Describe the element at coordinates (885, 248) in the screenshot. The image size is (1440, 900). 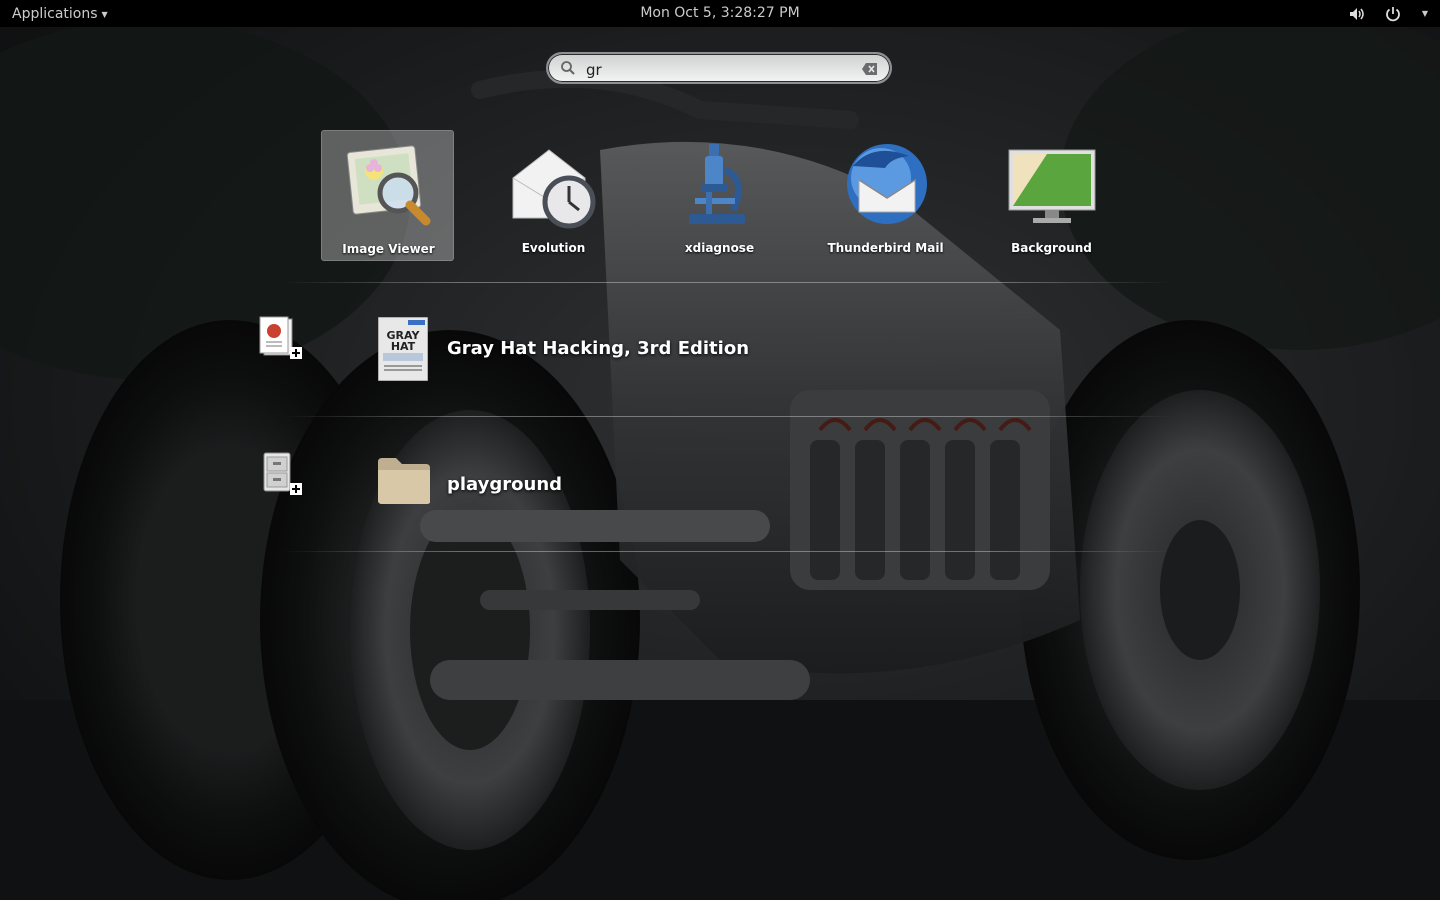
I see `app-label: Thunderbird Mail` at that location.